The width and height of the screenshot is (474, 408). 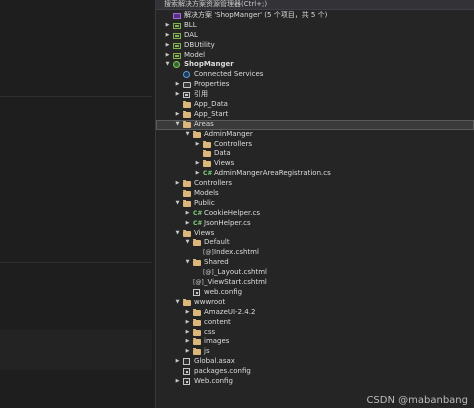 What do you see at coordinates (315, 214) in the screenshot?
I see `tree-item: ▶ C# CookieHelper.cs` at bounding box center [315, 214].